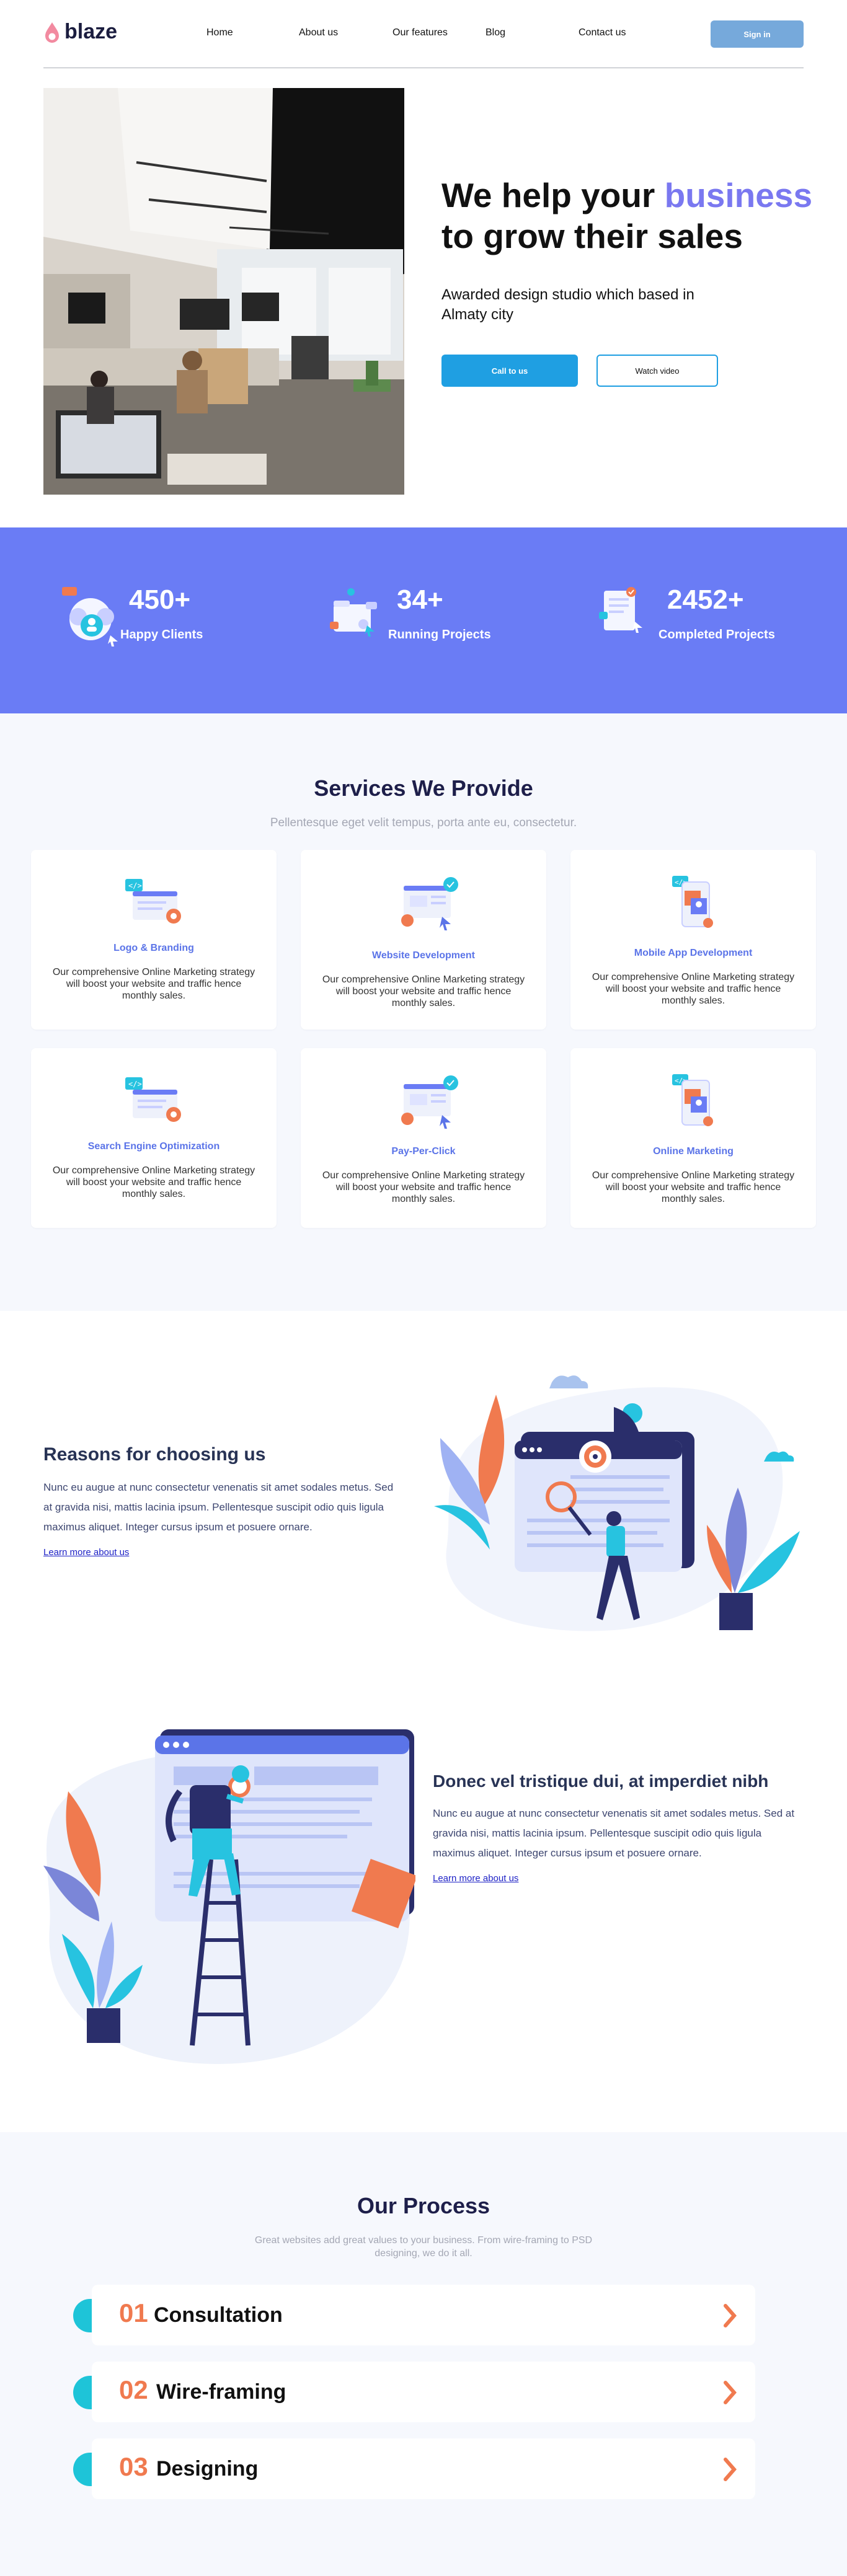  Describe the element at coordinates (592, 236) in the screenshot. I see `hero-title-suffix: to grow their sales` at that location.